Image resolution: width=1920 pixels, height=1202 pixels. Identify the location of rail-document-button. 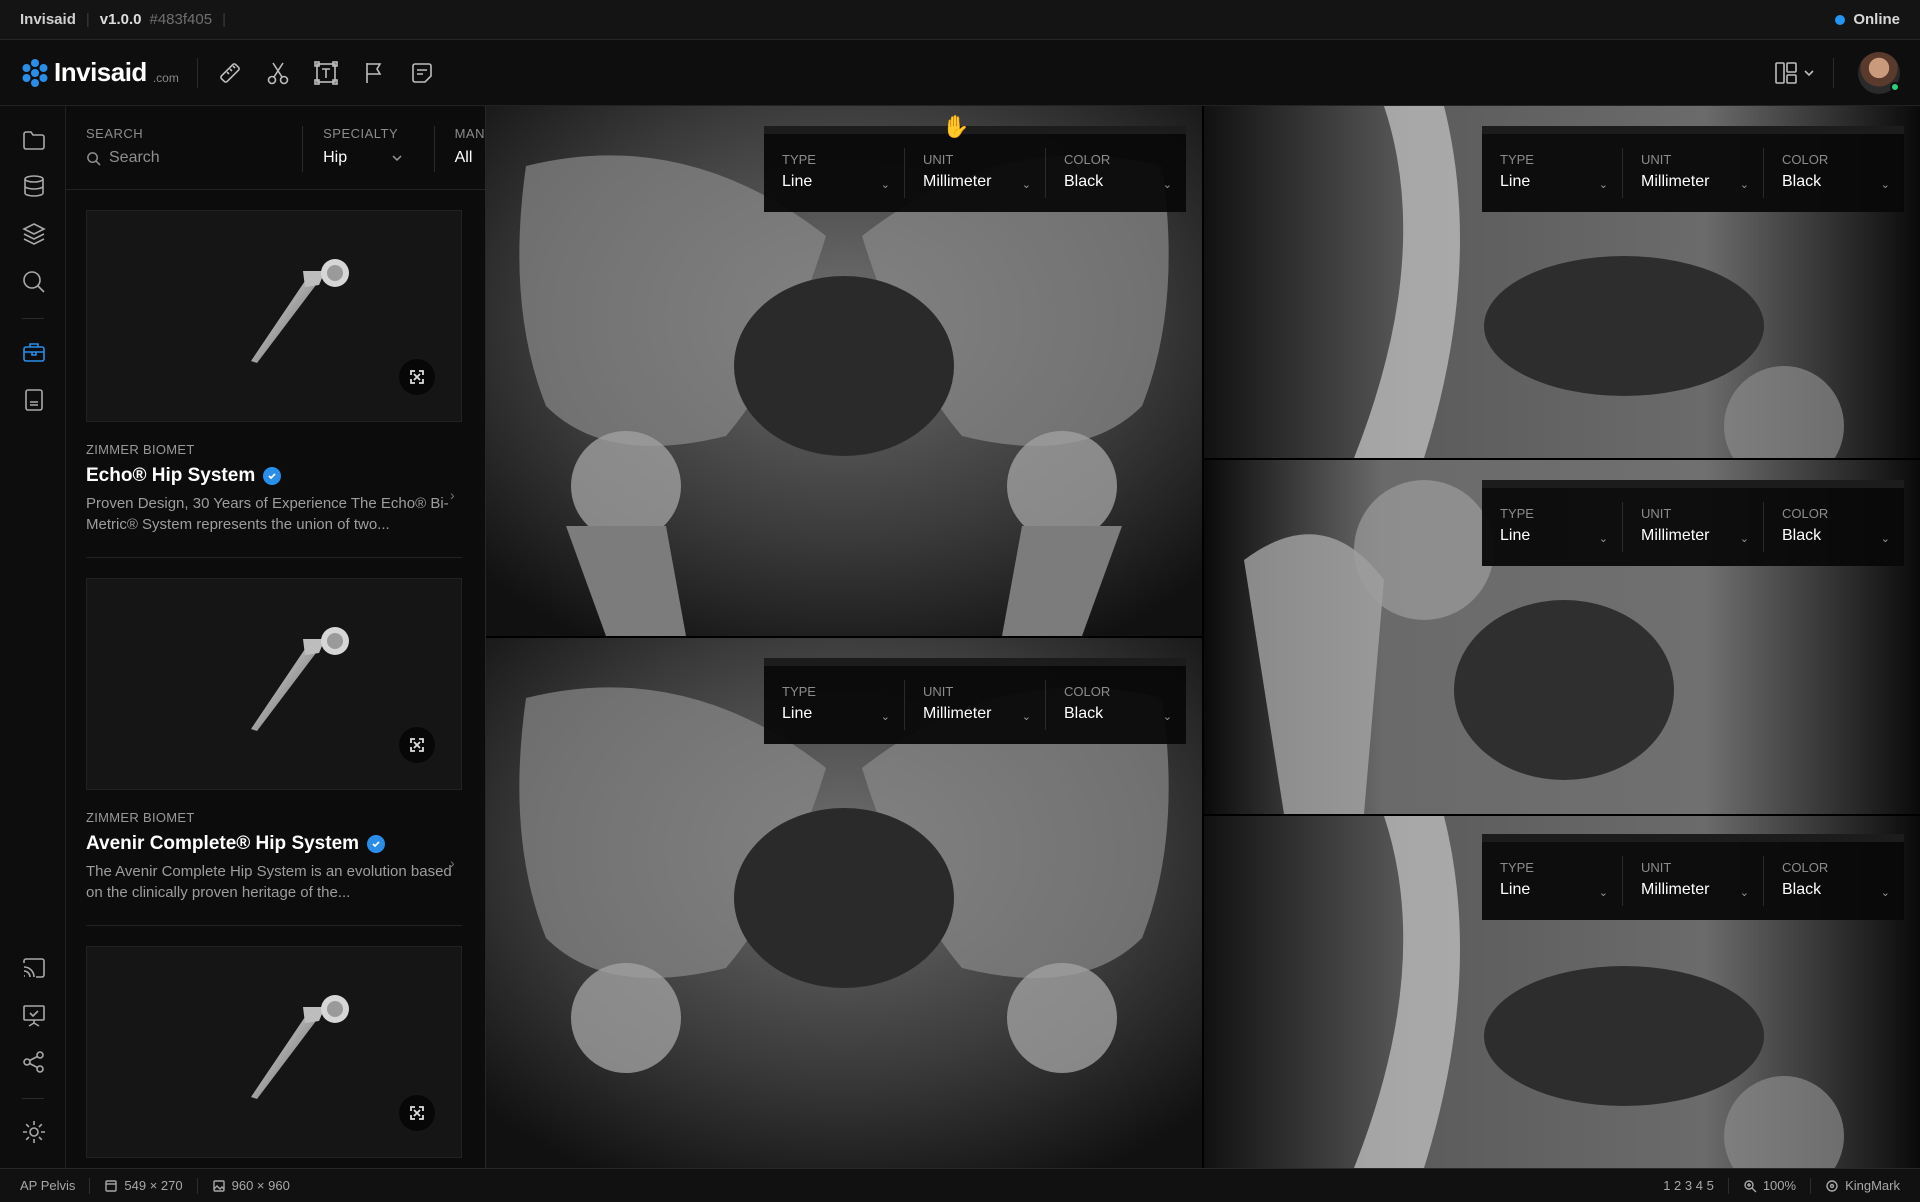
(34, 400).